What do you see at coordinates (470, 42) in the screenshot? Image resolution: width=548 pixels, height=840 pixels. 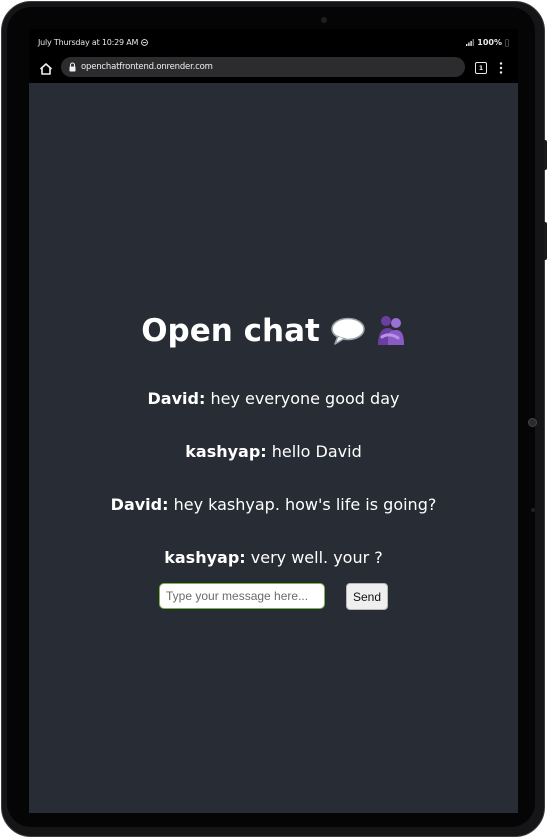 I see `signal-icon` at bounding box center [470, 42].